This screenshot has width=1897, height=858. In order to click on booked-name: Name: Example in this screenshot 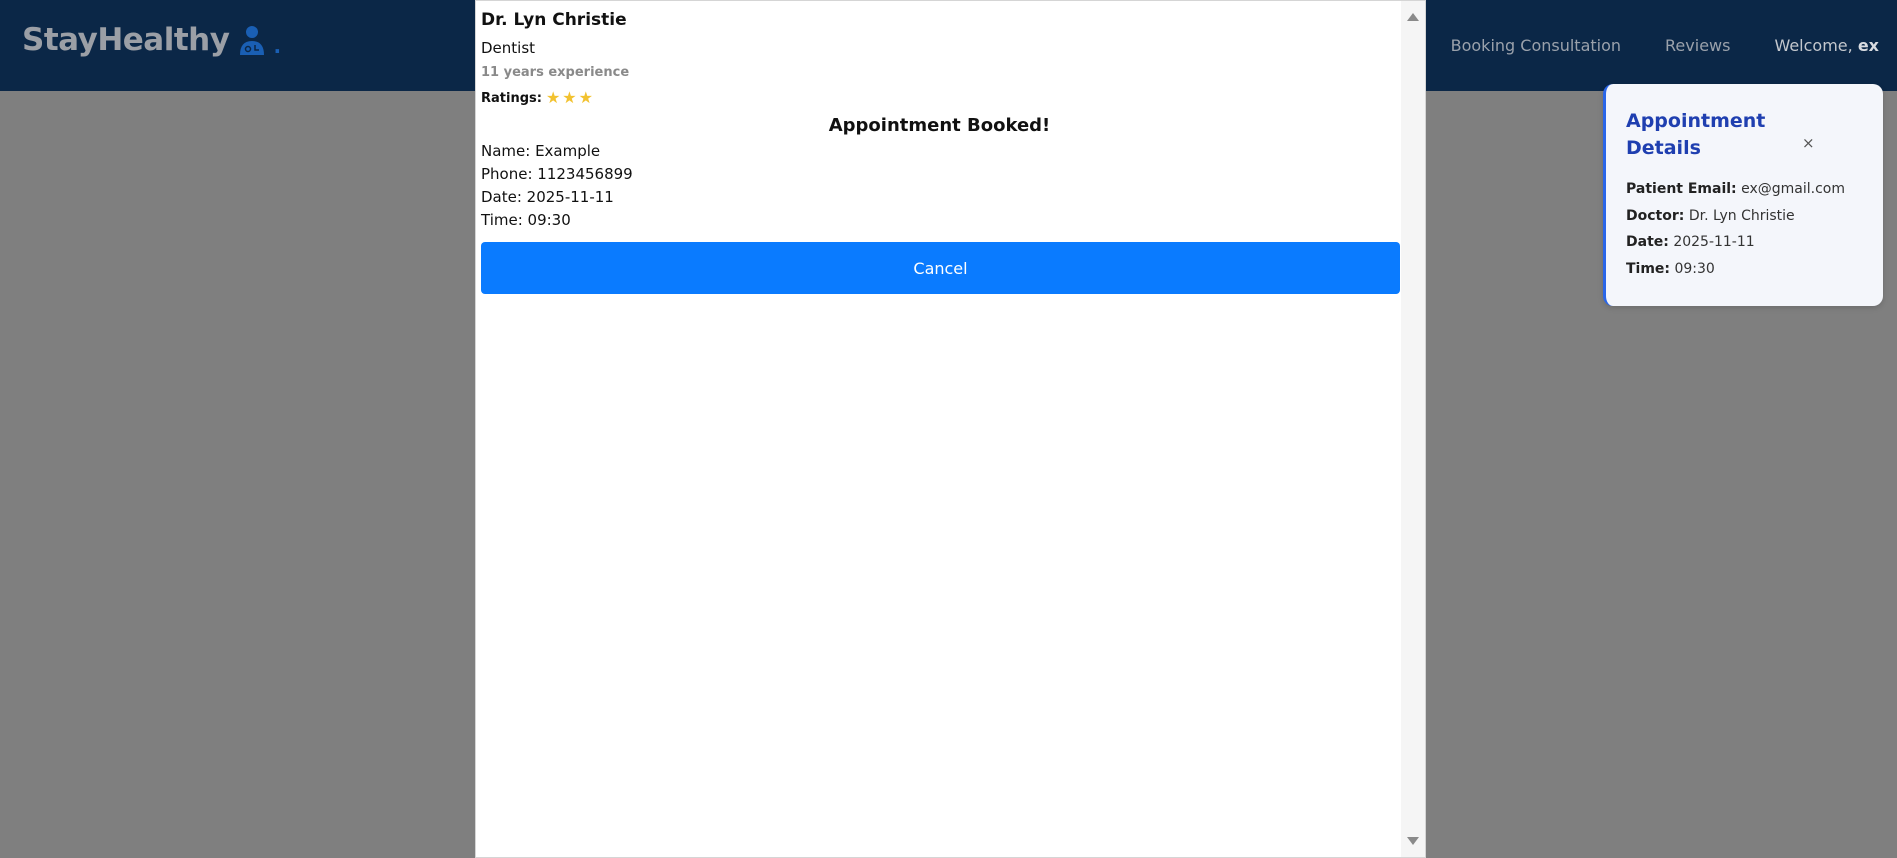, I will do `click(541, 151)`.